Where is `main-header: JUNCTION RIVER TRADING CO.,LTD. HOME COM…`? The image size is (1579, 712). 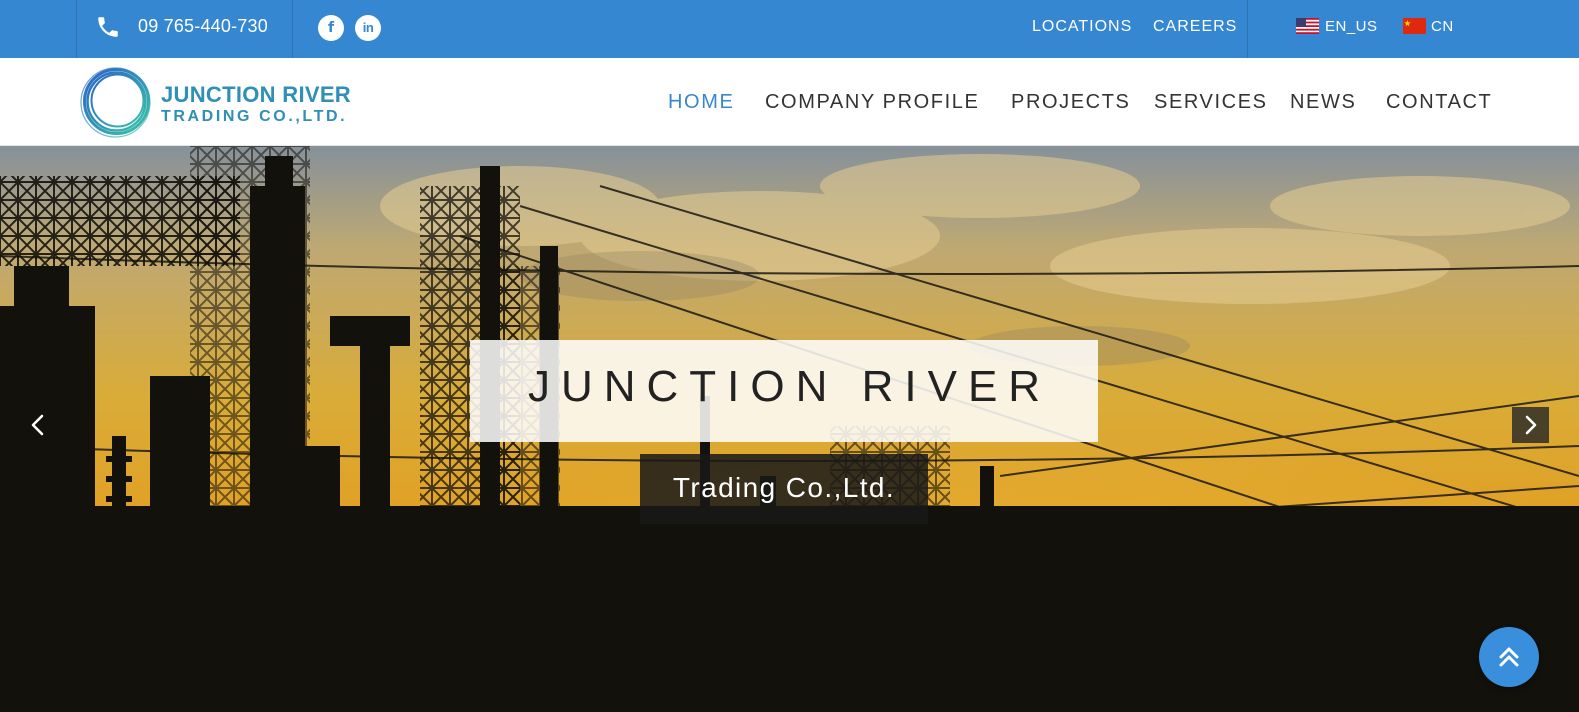 main-header: JUNCTION RIVER TRADING CO.,LTD. HOME COM… is located at coordinates (789, 102).